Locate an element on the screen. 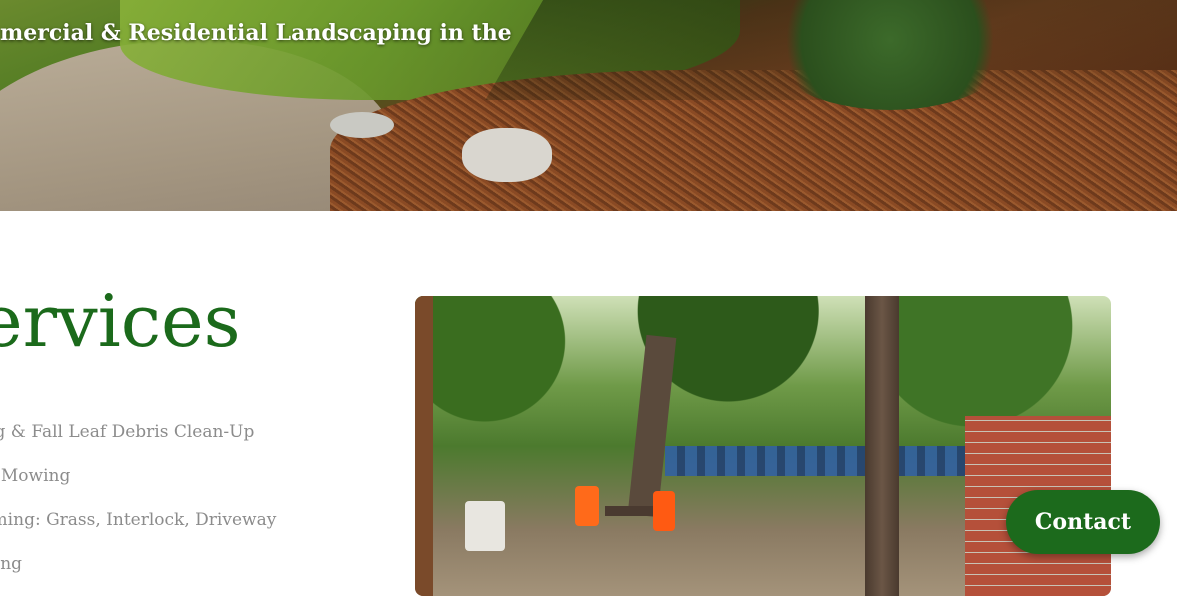 Image resolution: width=1177 pixels, height=596 pixels. contact-button: Contact is located at coordinates (1083, 522).